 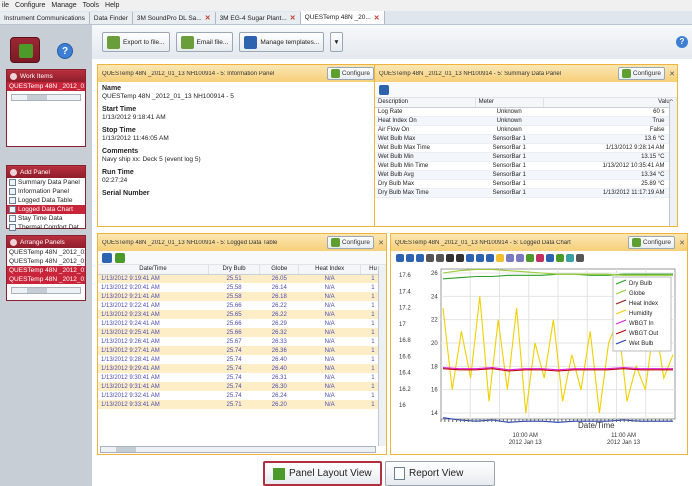 I want to click on column-header: Description, so click(x=425, y=103).